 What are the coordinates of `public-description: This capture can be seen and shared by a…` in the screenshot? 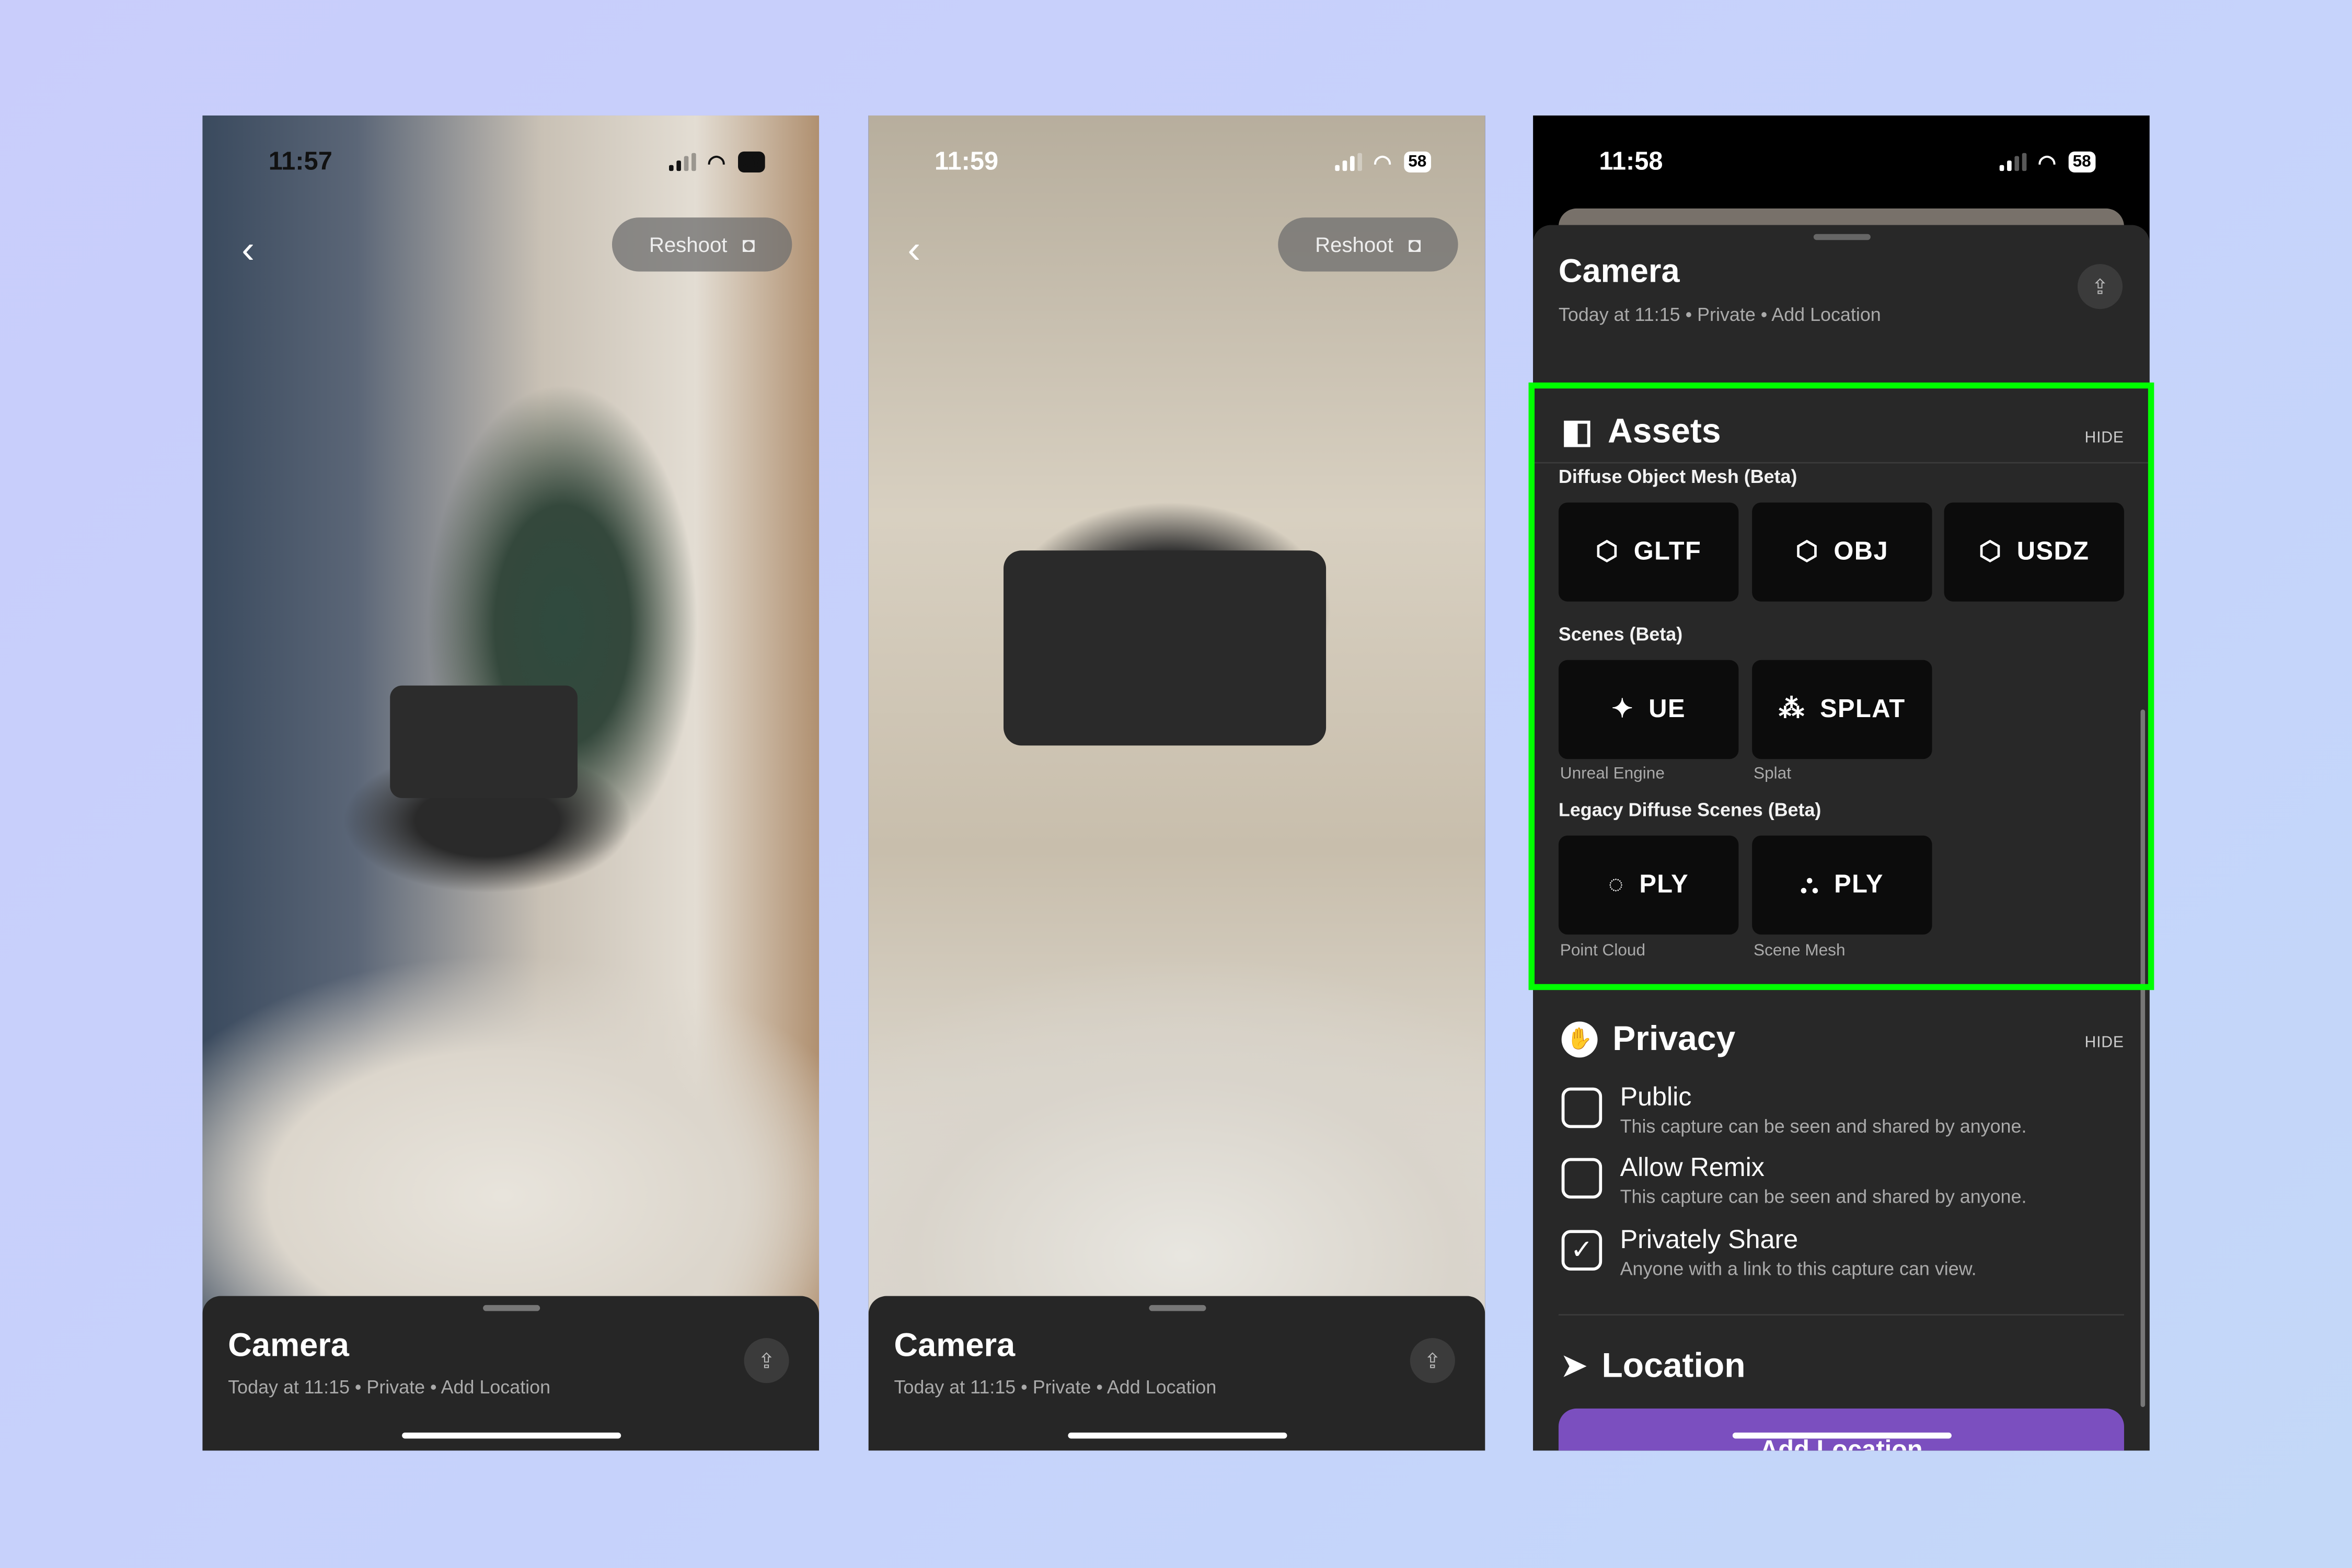 It's located at (1823, 1126).